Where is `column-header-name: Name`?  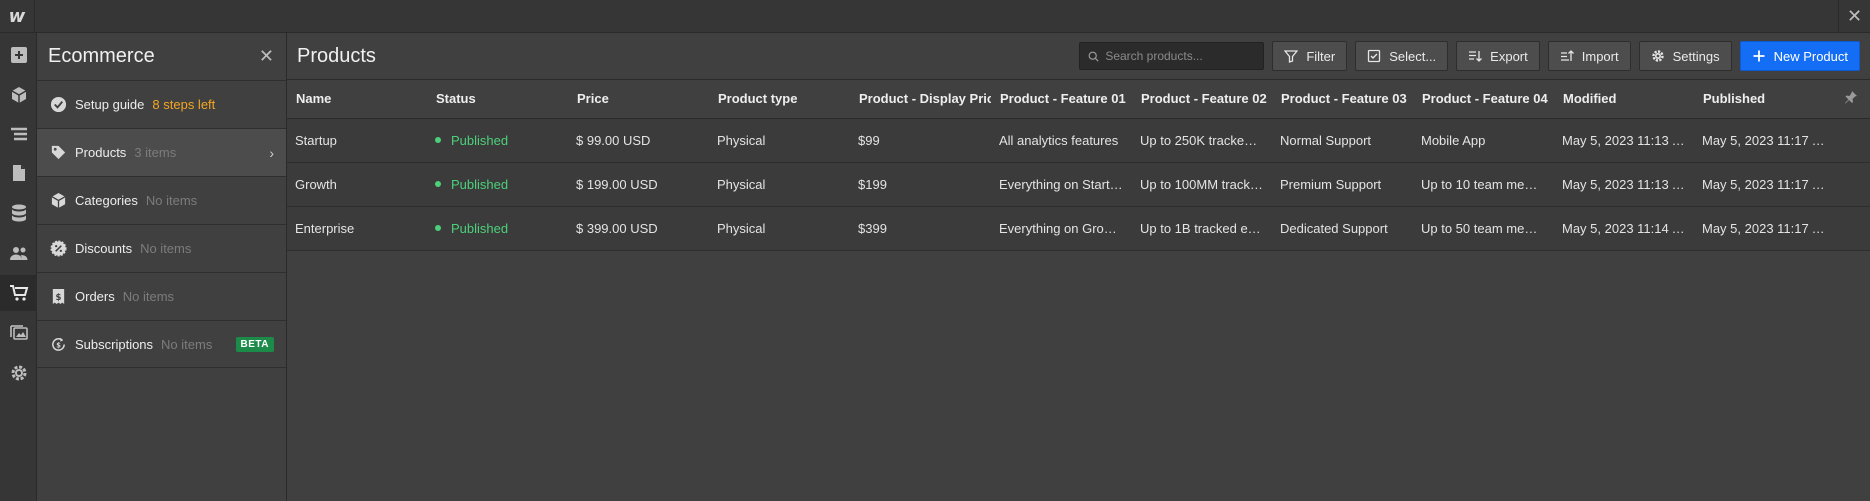
column-header-name: Name is located at coordinates (357, 99).